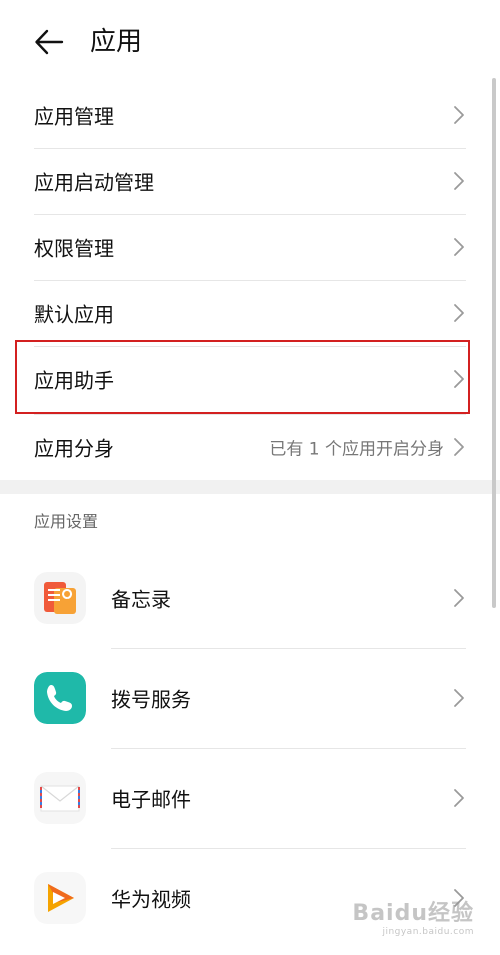 The height and width of the screenshot is (955, 500). What do you see at coordinates (74, 448) in the screenshot?
I see `menu-item-label: 应用分身` at bounding box center [74, 448].